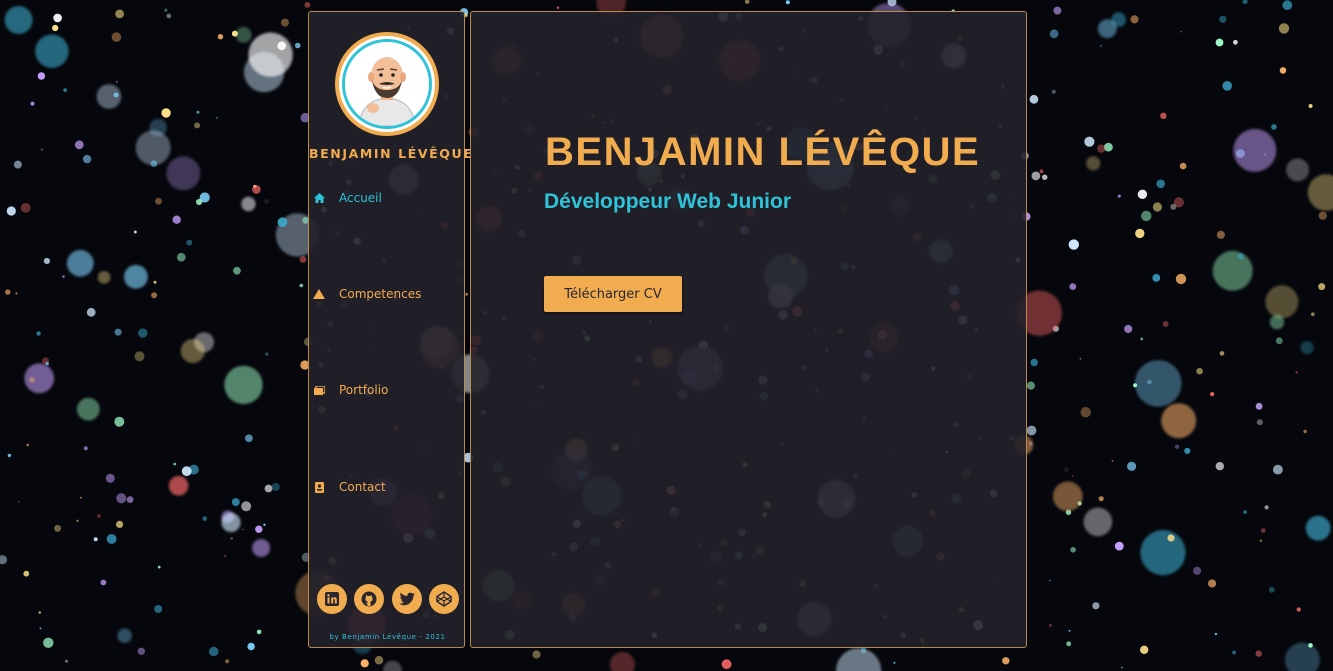 This screenshot has width=1333, height=671. I want to click on avatar-illustration, so click(387, 84).